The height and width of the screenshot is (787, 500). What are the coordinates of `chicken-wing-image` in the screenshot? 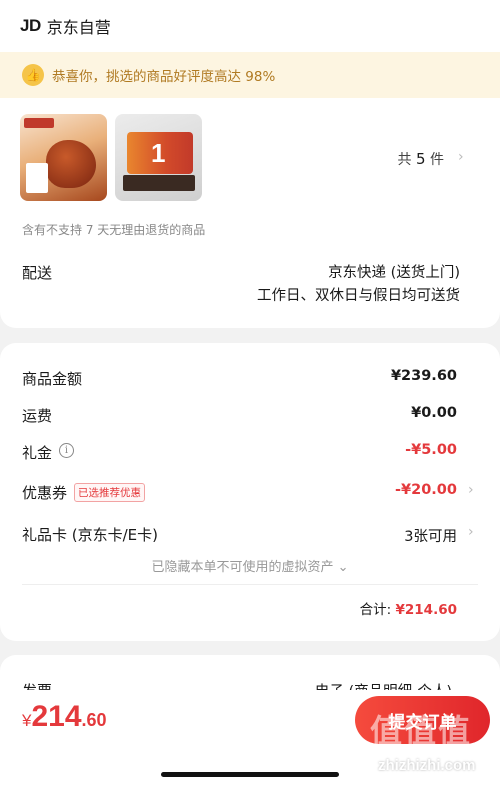 It's located at (71, 164).